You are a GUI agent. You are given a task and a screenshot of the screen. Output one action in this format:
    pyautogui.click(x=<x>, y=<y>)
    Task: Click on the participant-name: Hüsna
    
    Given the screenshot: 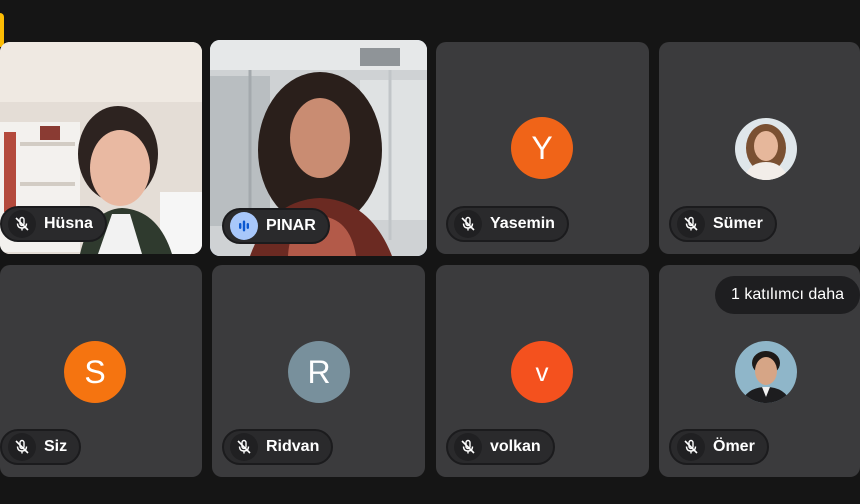 What is the action you would take?
    pyautogui.click(x=68, y=223)
    